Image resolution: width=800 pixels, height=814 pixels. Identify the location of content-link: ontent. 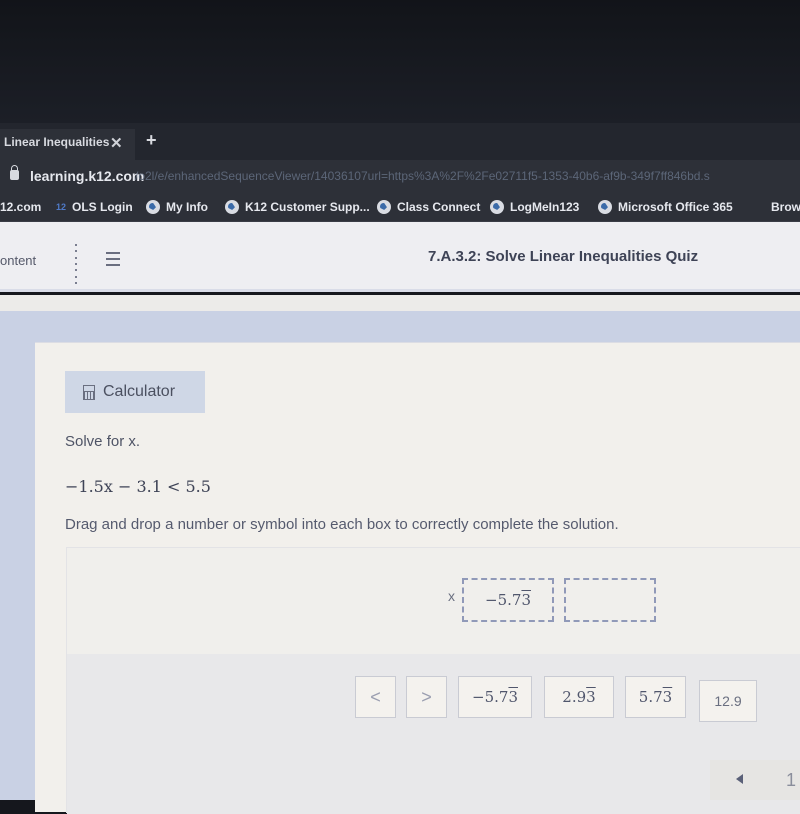
(18, 260).